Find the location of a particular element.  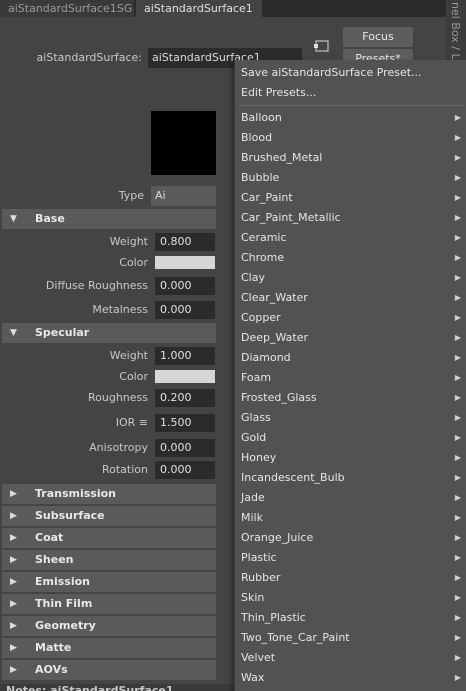

menu-item-preset: Blood ▶ is located at coordinates (350, 138).